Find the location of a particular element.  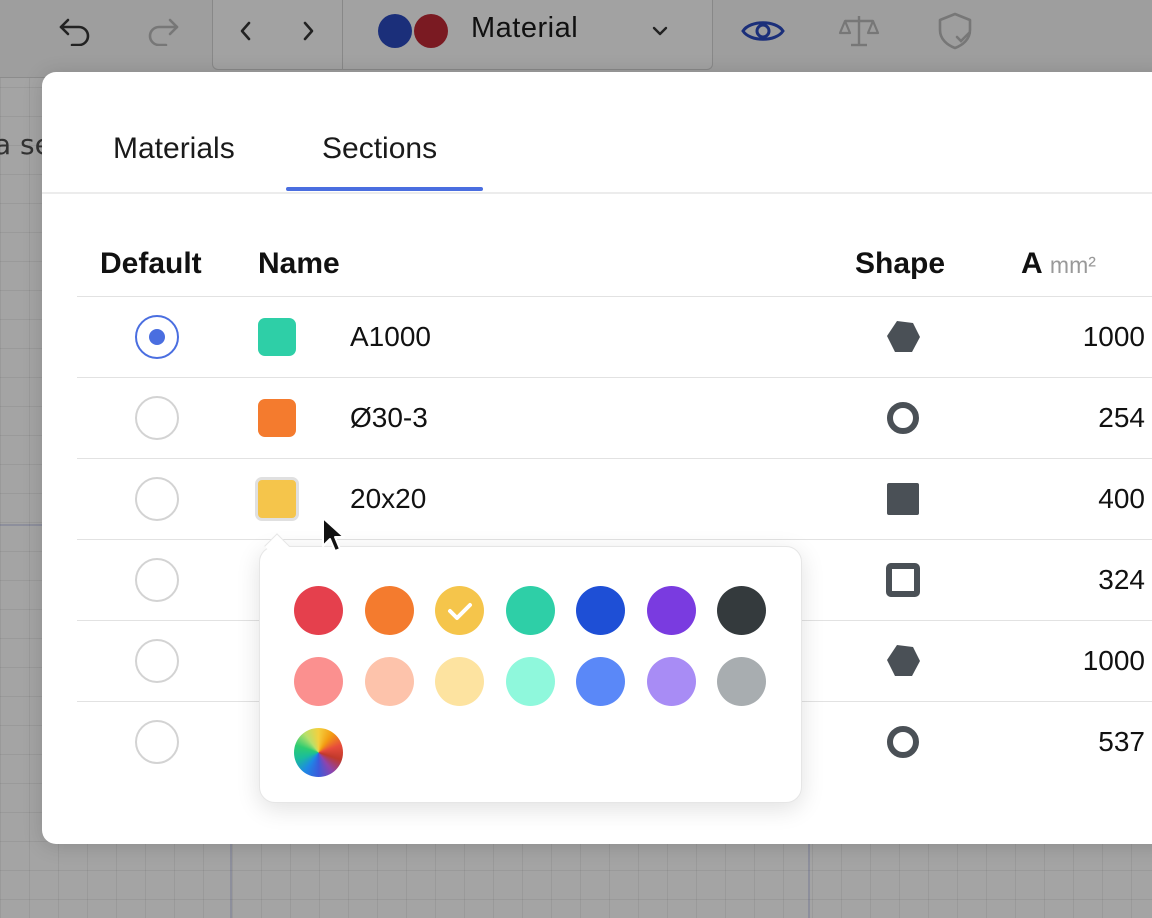

checkmark-icon is located at coordinates (459, 611).